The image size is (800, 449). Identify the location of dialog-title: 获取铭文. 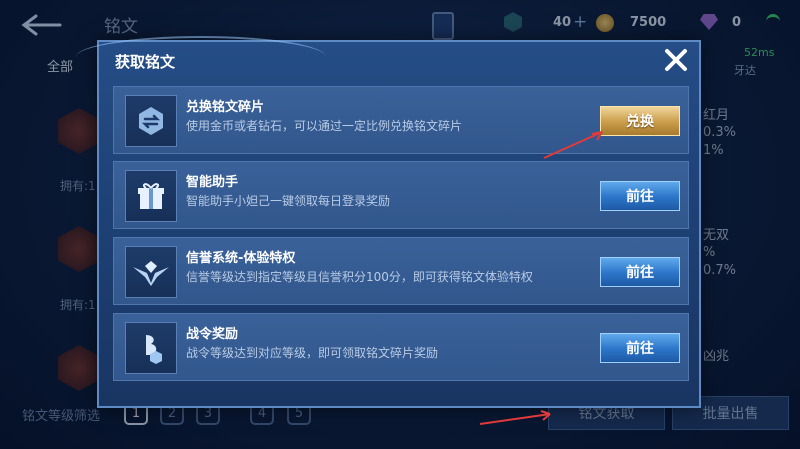
(145, 62).